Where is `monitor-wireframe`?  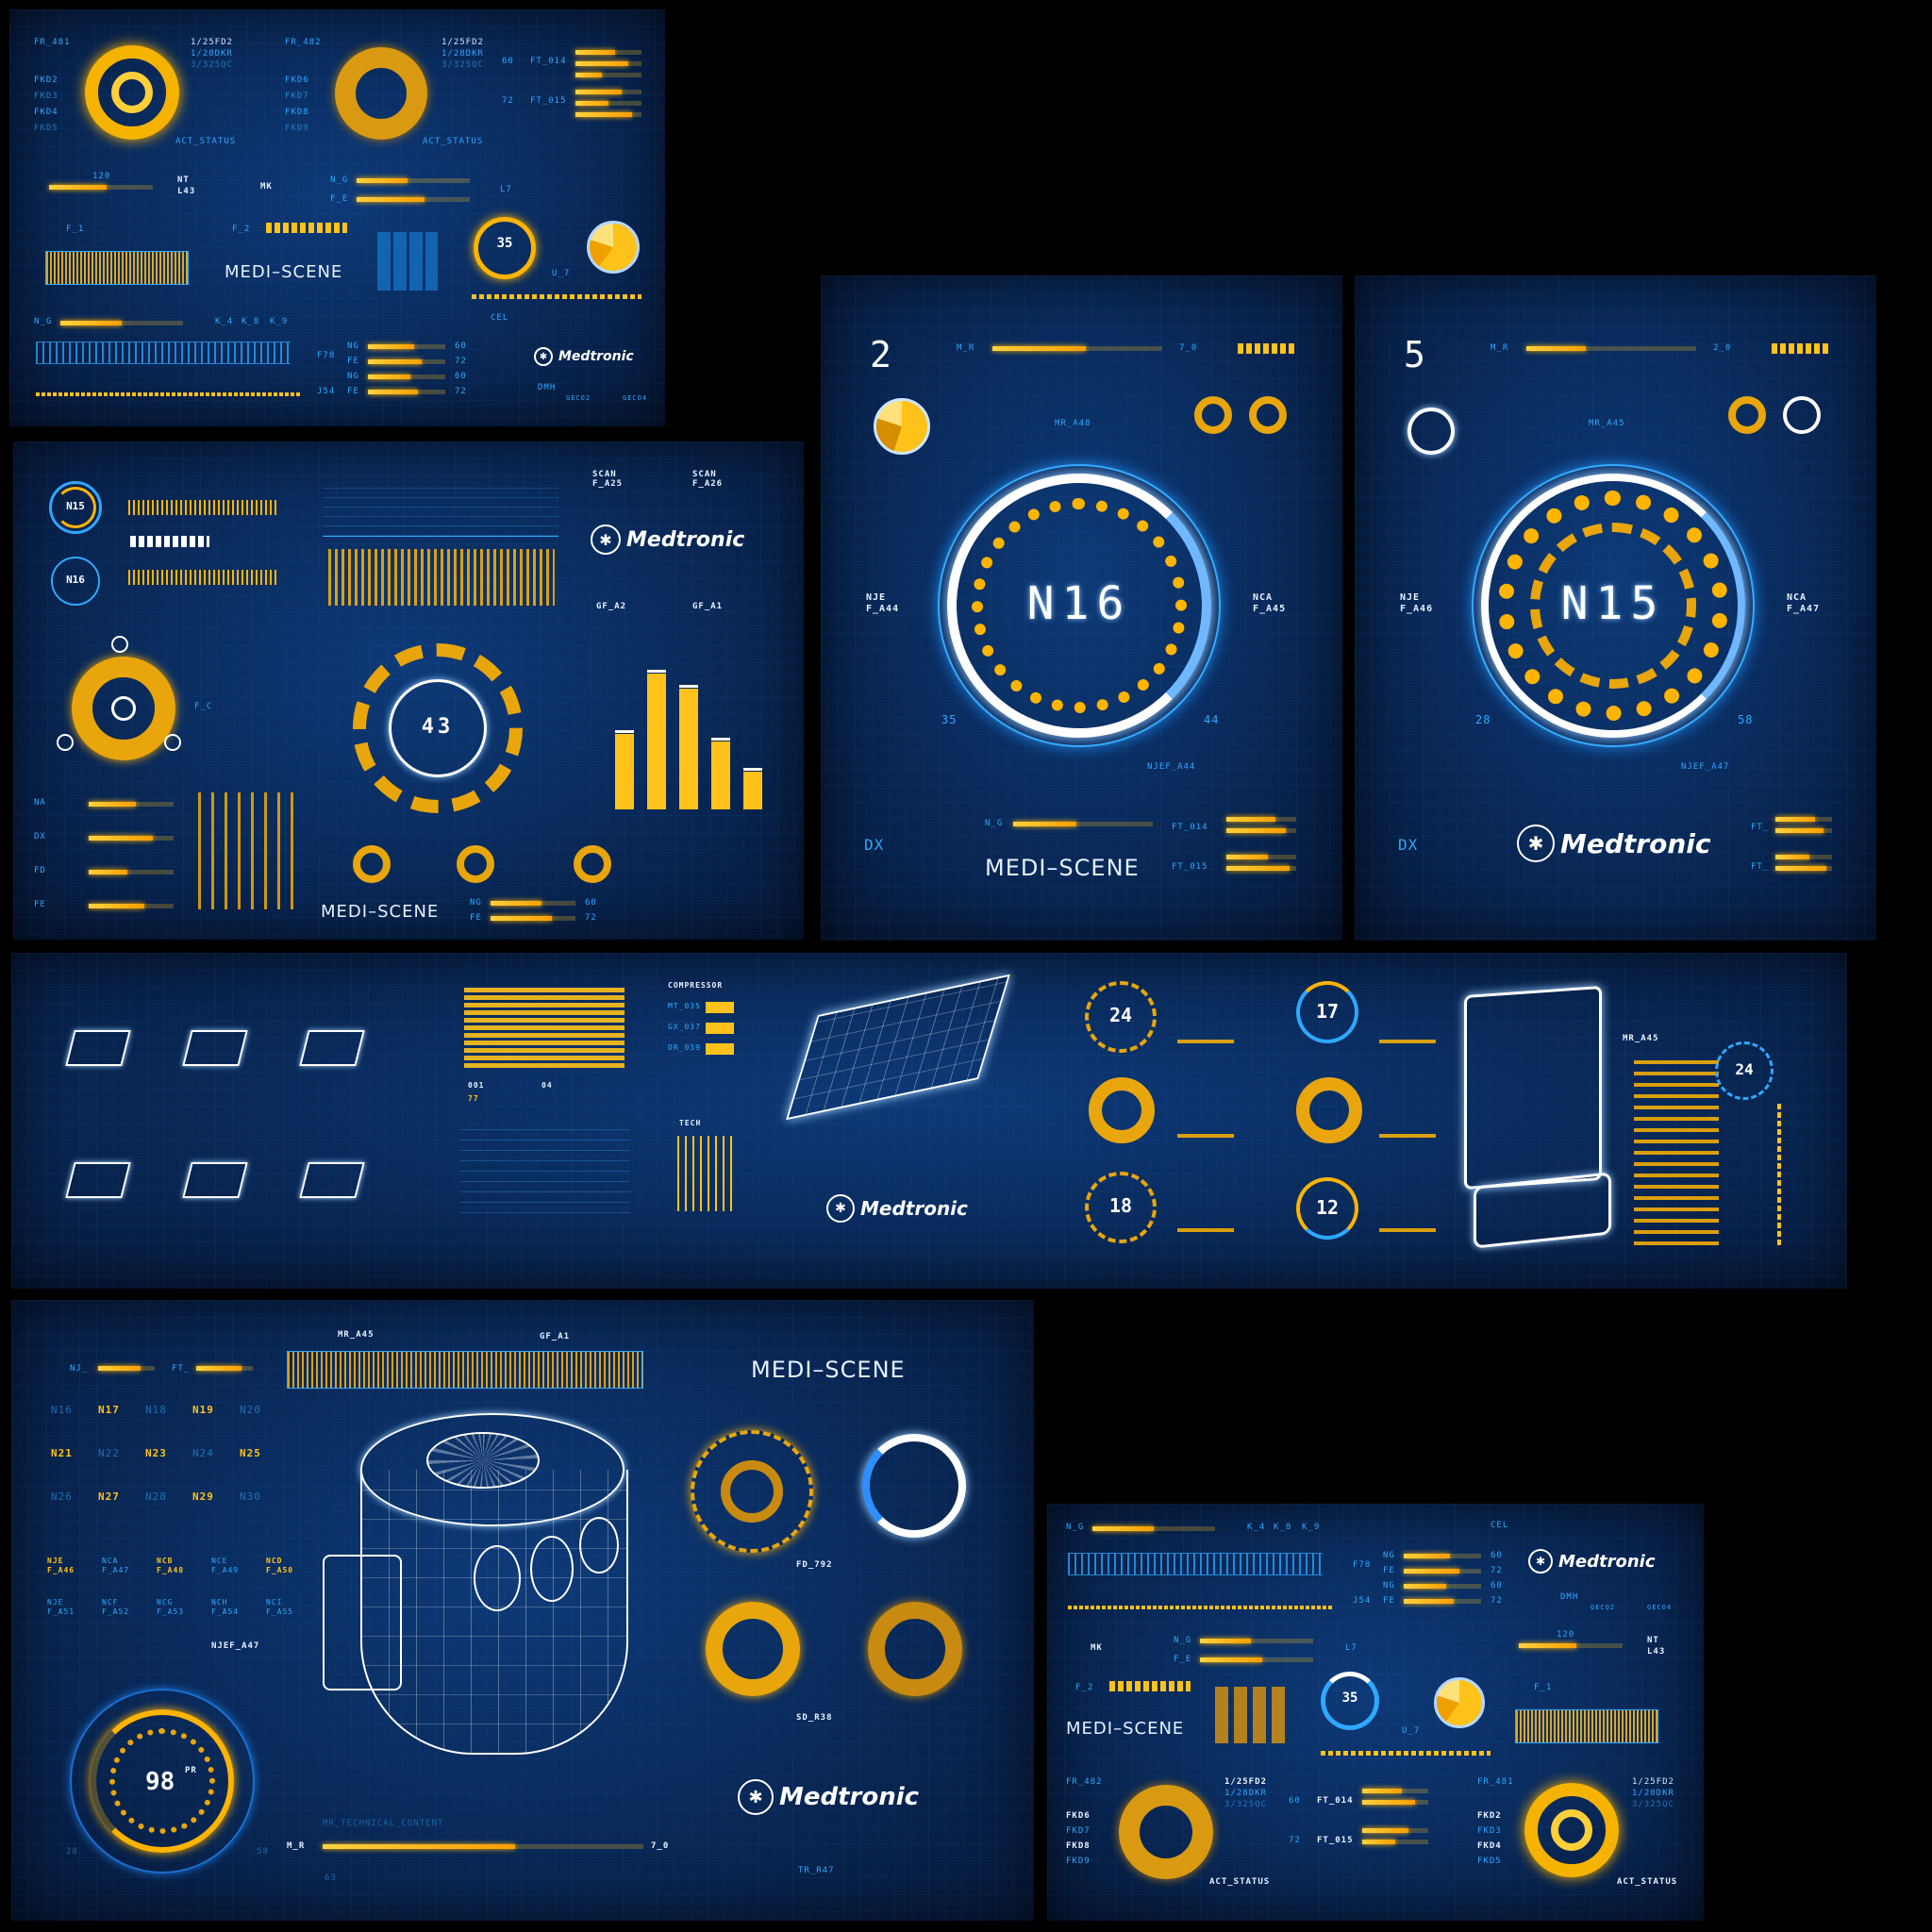
monitor-wireframe is located at coordinates (1533, 1088).